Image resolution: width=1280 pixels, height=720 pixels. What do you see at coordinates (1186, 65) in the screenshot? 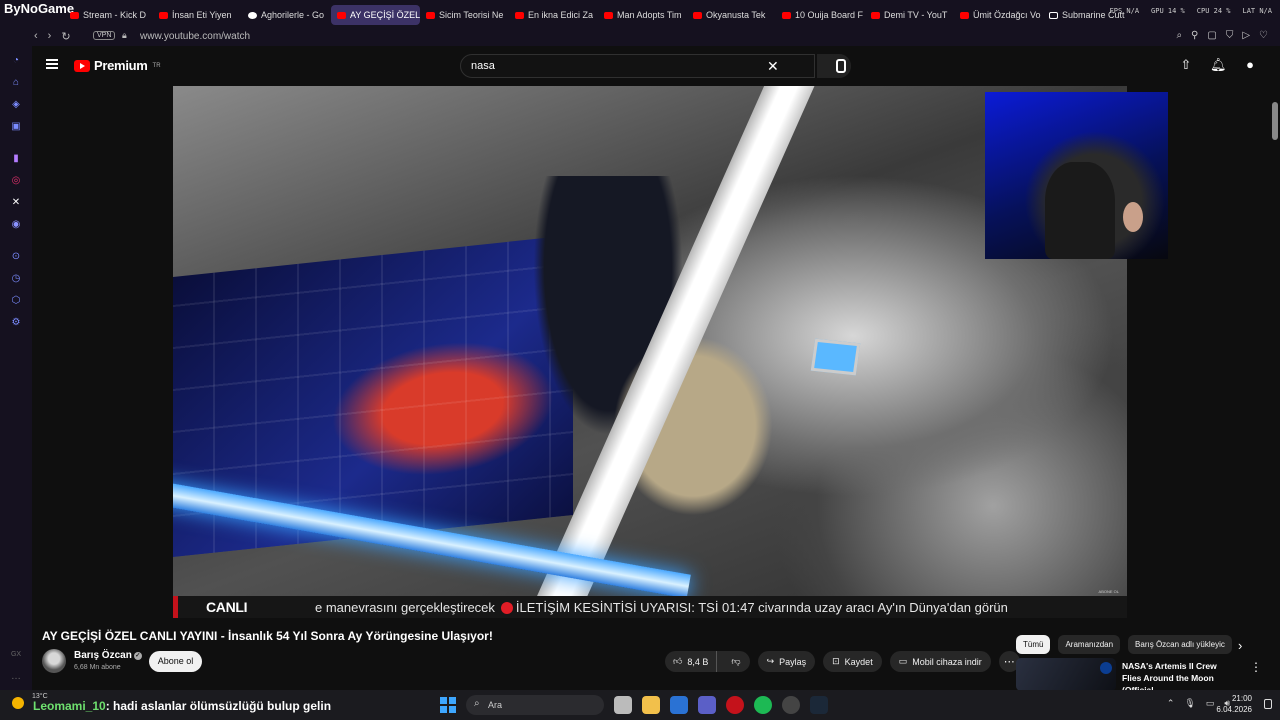
I see `upload-icon: ⇧` at bounding box center [1186, 65].